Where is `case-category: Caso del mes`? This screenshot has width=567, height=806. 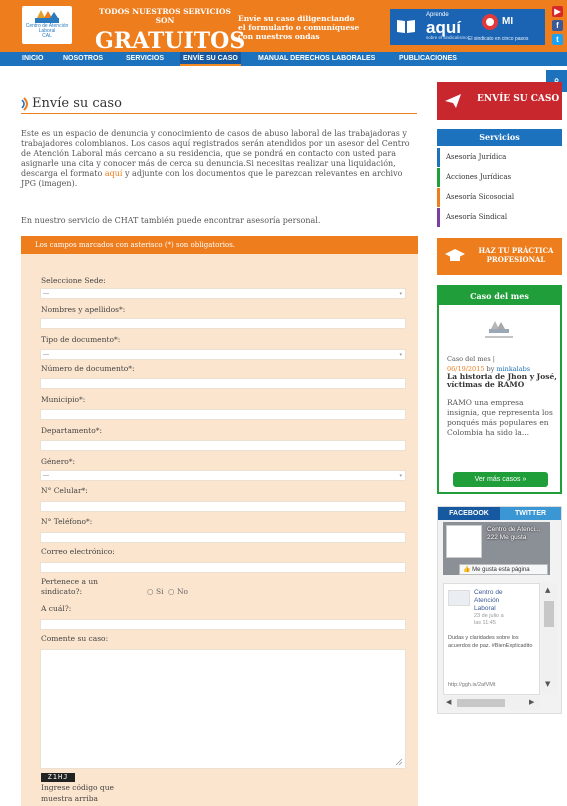
case-category: Caso del mes is located at coordinates (469, 359).